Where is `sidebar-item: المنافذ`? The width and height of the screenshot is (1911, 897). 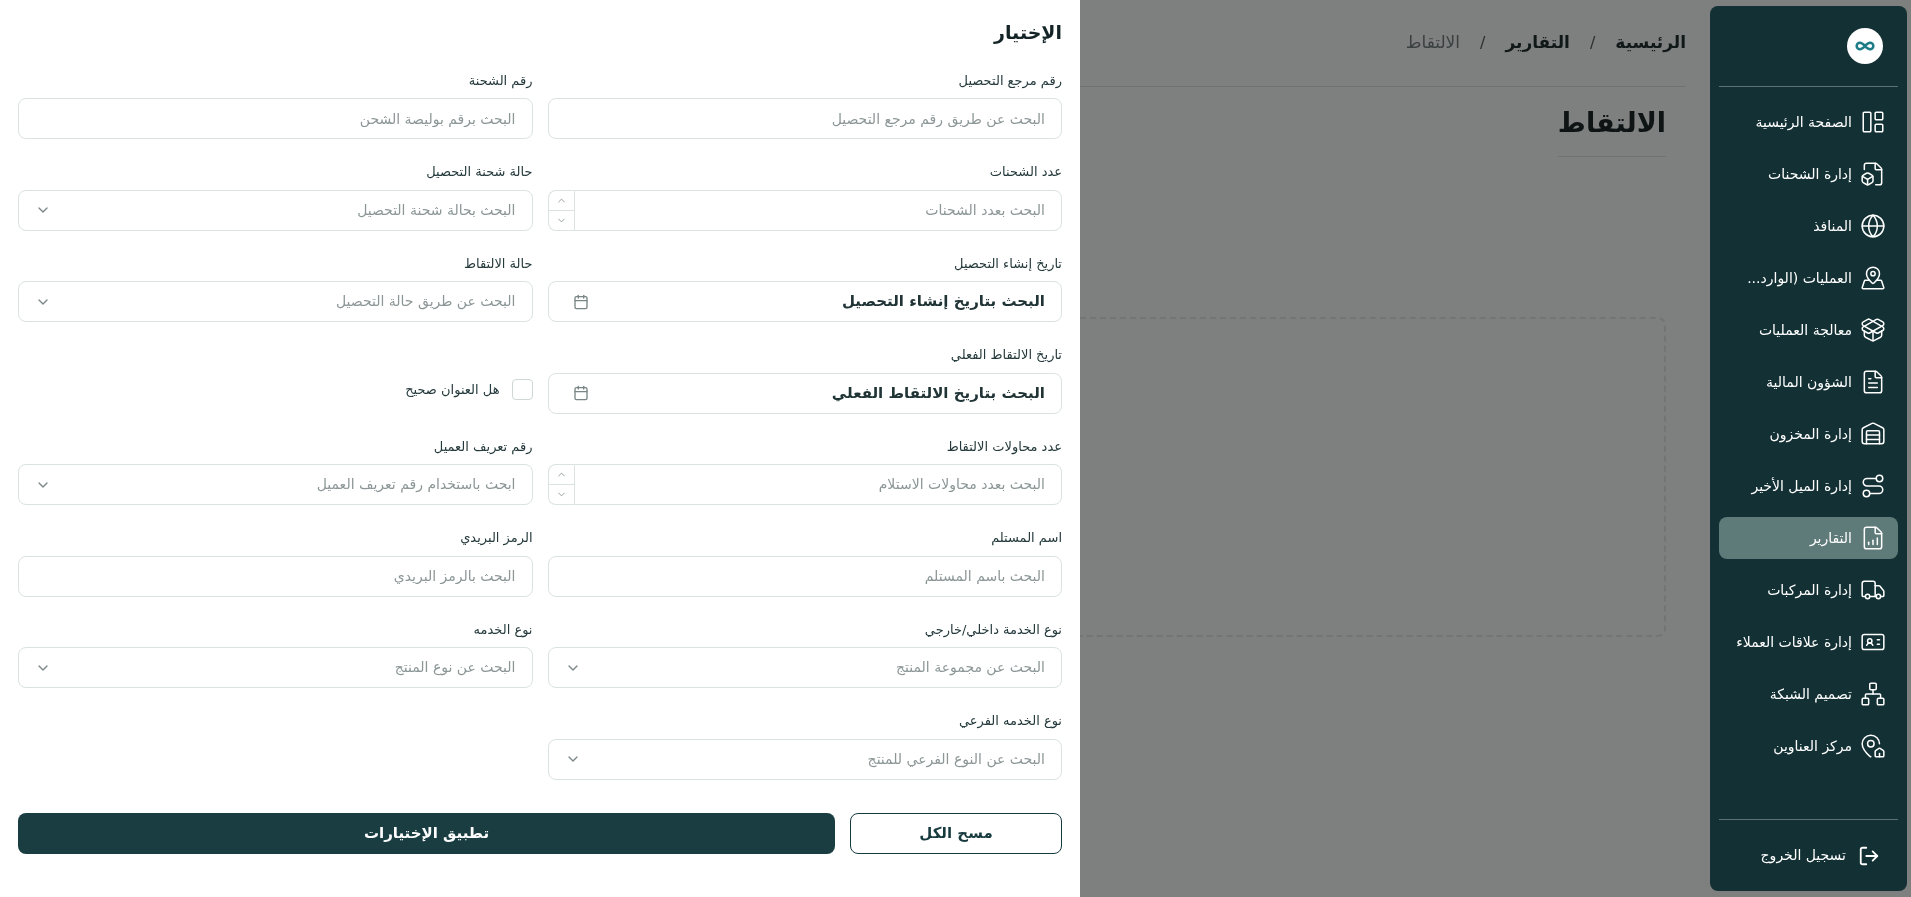 sidebar-item: المنافذ is located at coordinates (1808, 226).